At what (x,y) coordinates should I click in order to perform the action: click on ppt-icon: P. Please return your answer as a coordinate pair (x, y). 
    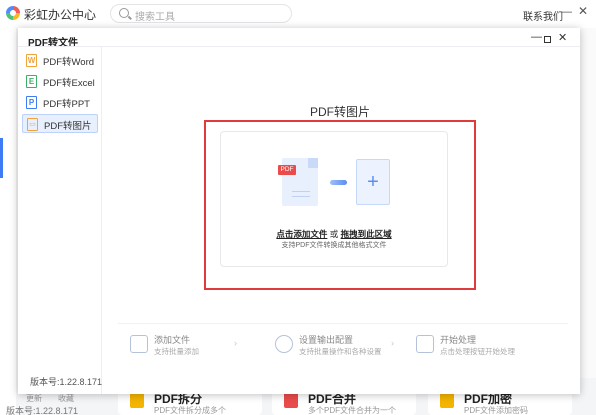
    Looking at the image, I should click on (31, 102).